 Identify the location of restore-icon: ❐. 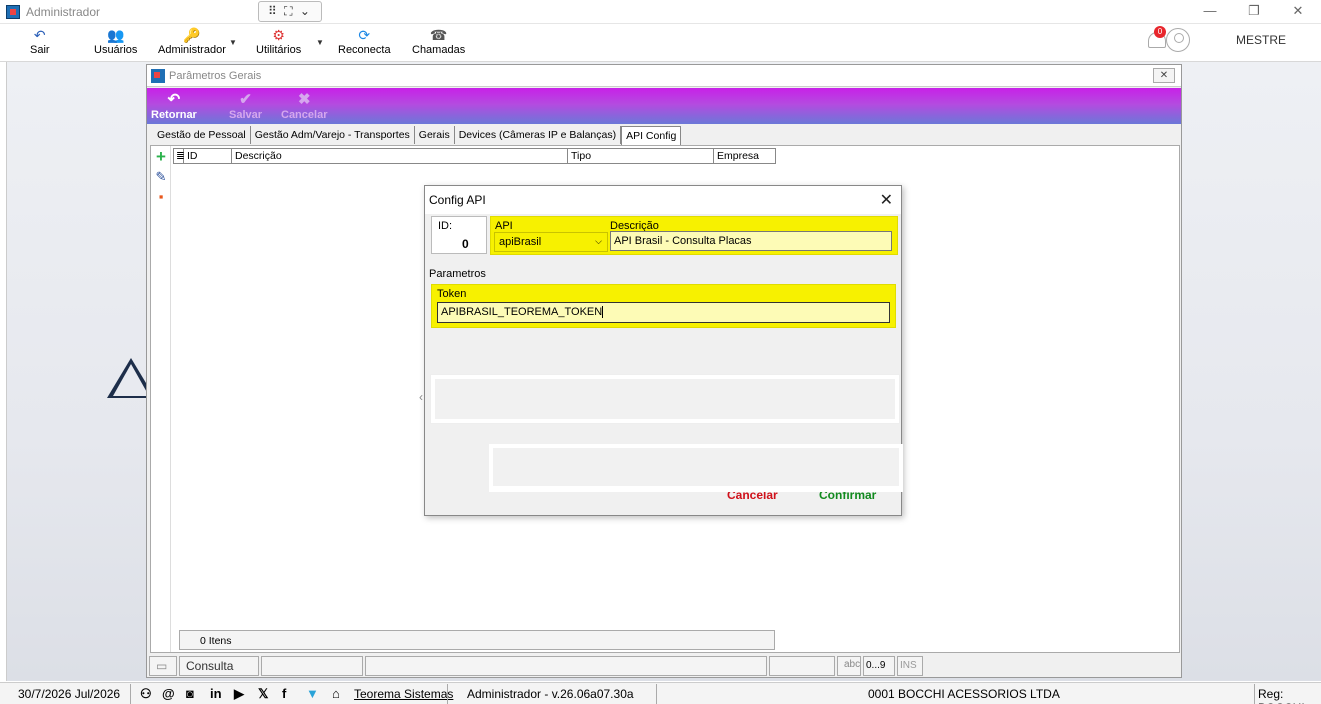
(1254, 12).